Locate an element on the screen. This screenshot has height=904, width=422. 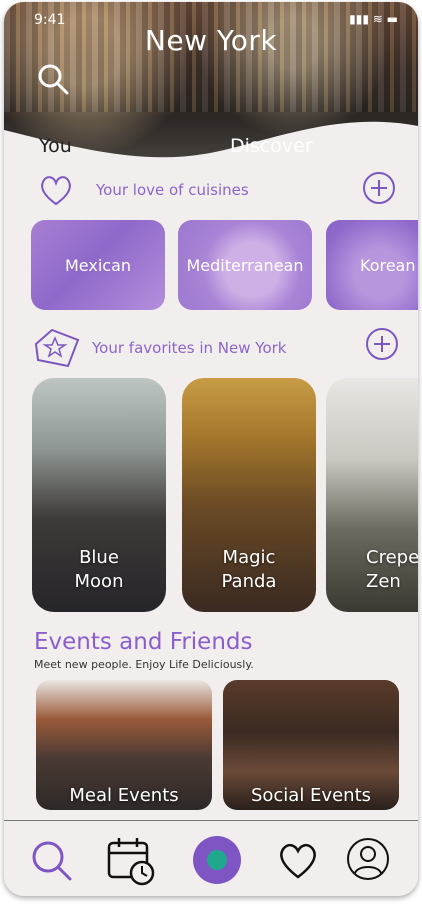
events-title: Events and Friends is located at coordinates (143, 642).